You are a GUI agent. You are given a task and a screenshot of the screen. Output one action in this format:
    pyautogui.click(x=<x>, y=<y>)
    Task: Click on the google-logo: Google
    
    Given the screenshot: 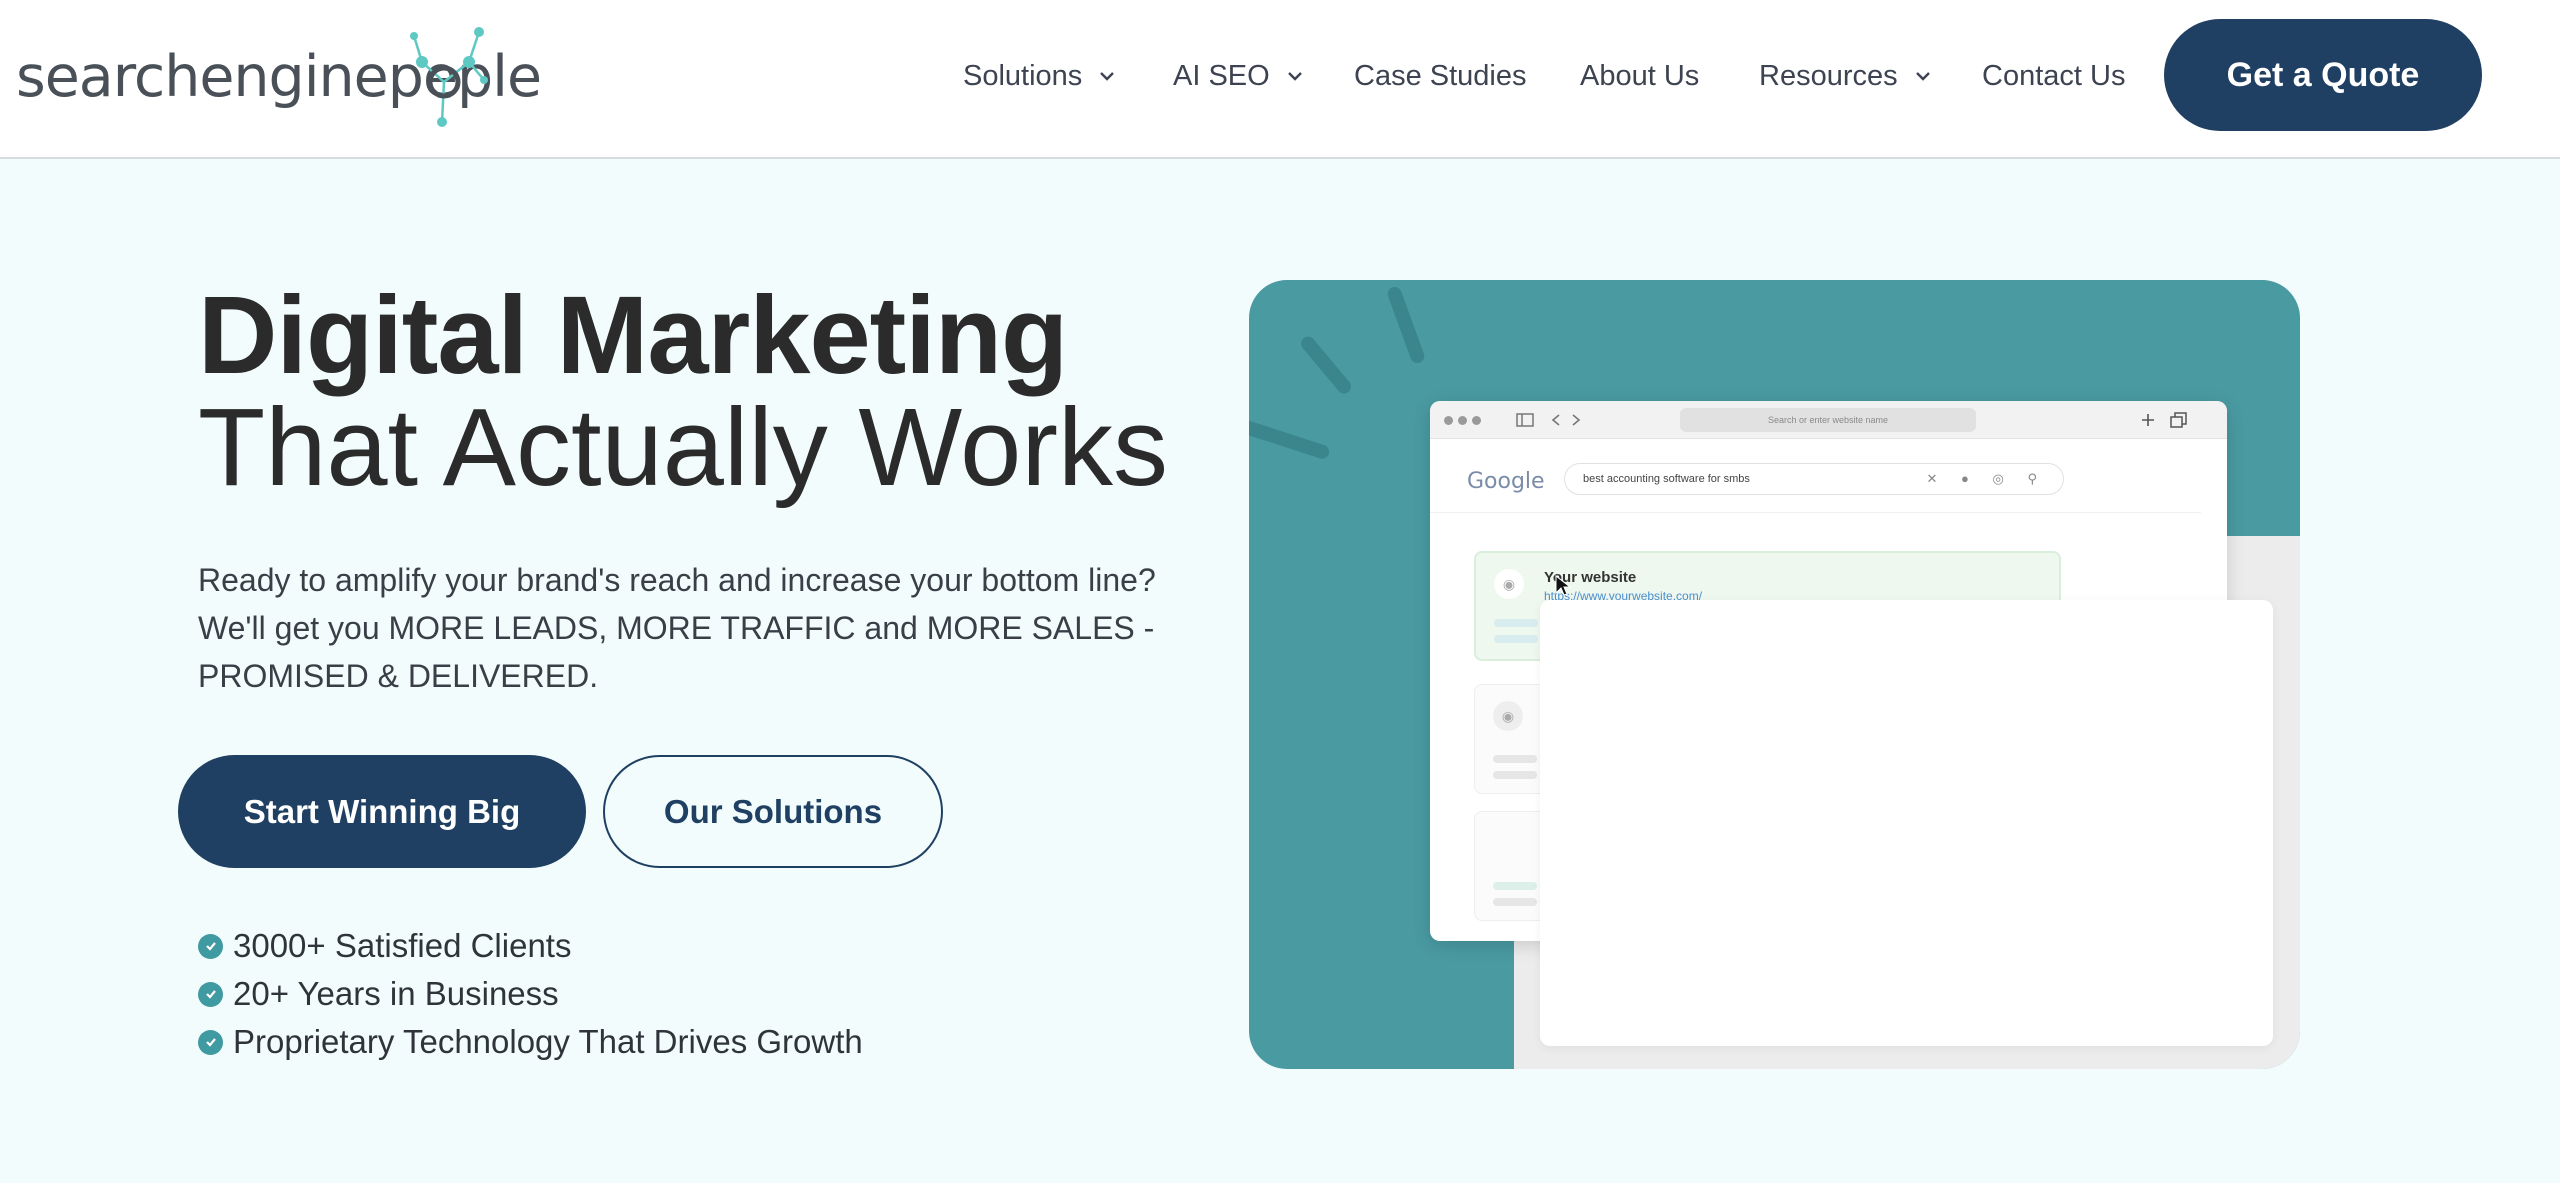 What is the action you would take?
    pyautogui.click(x=1506, y=481)
    